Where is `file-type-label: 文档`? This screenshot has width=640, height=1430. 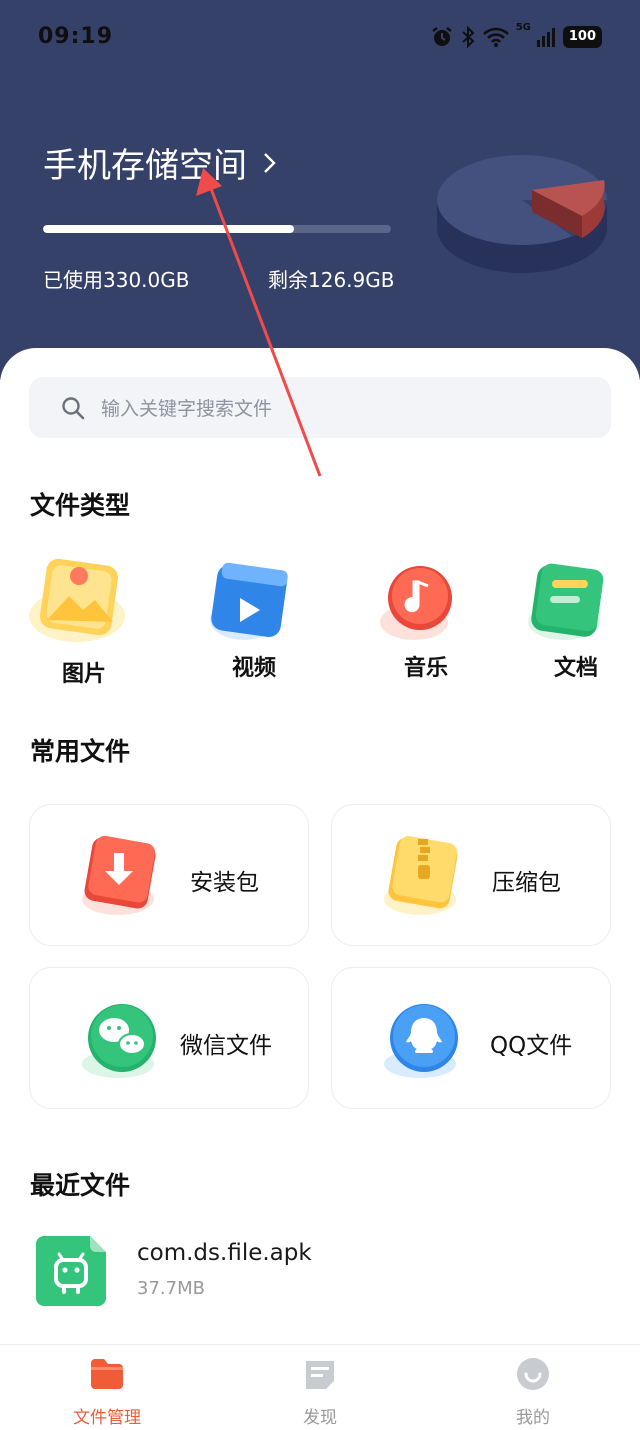
file-type-label: 文档 is located at coordinates (576, 668).